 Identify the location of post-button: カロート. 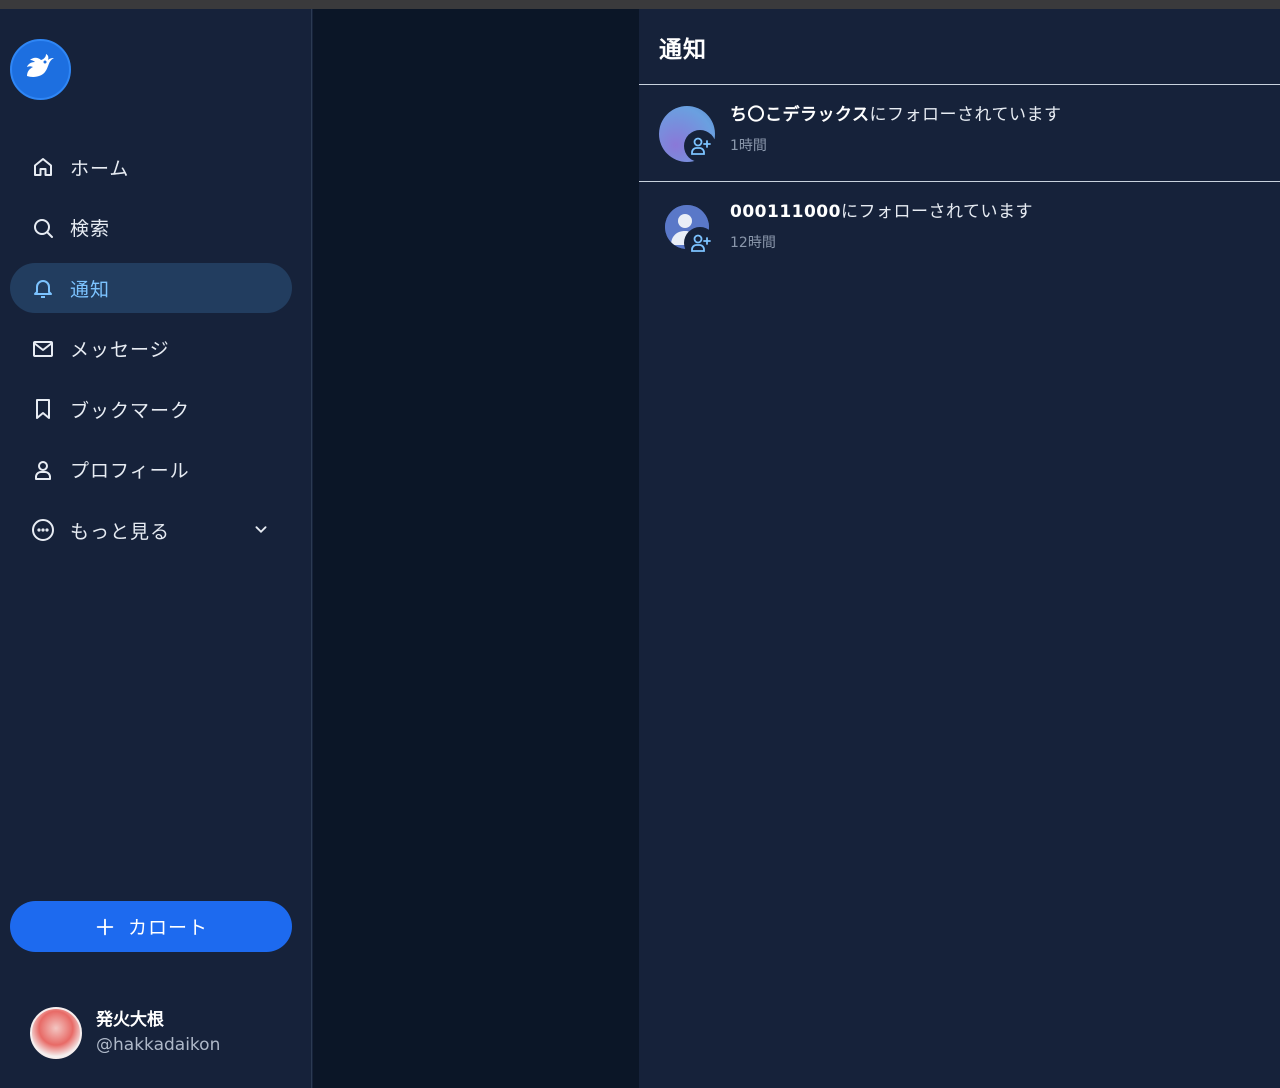
(151, 926).